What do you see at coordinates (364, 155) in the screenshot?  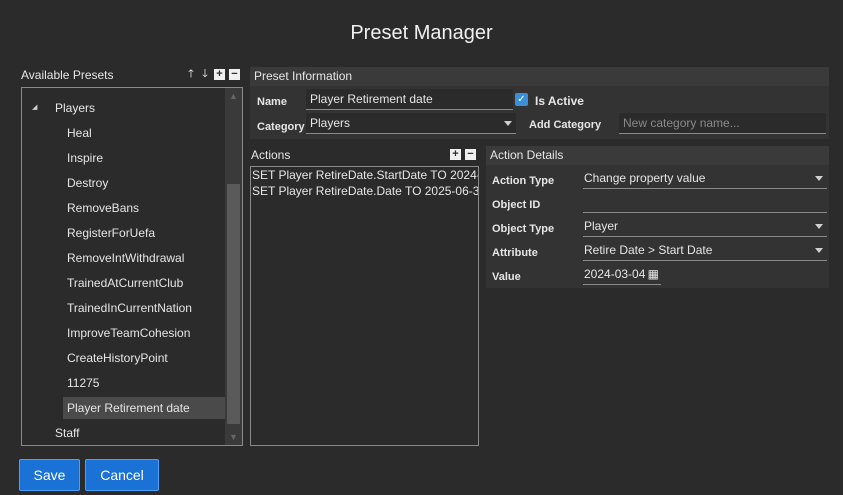 I see `actions-header: Actions + −` at bounding box center [364, 155].